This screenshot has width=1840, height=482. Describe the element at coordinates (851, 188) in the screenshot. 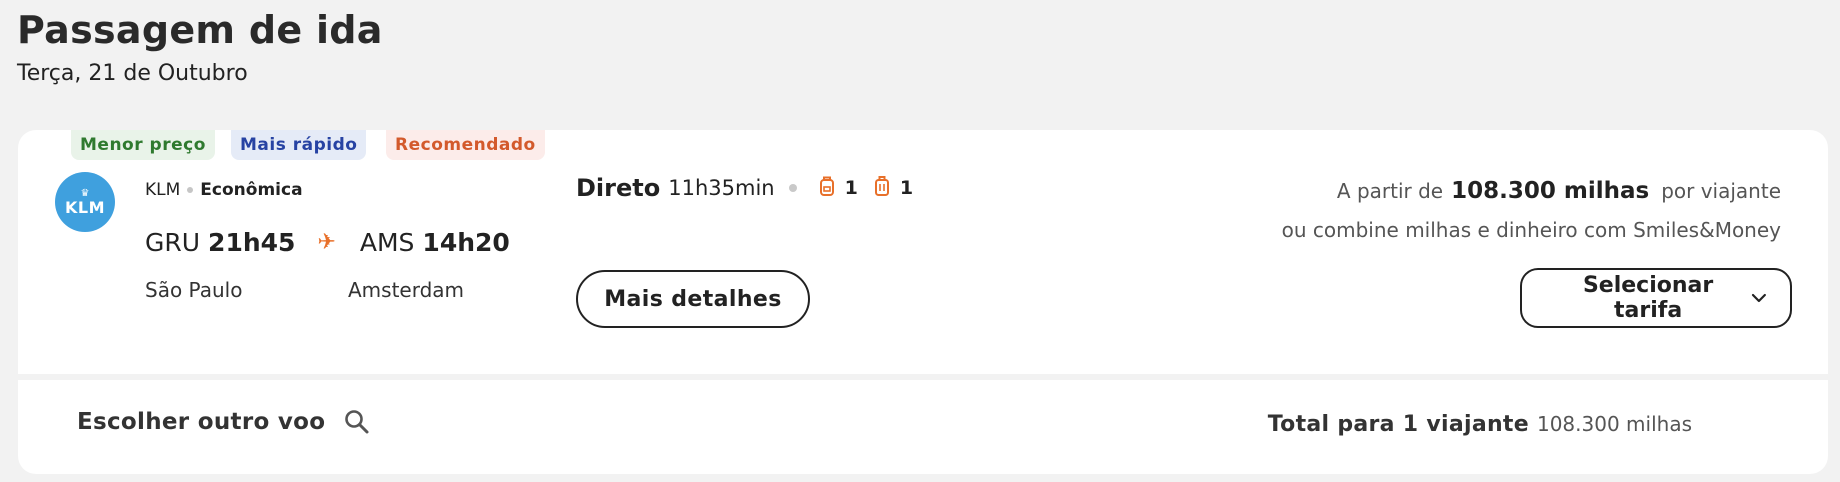

I see `carry-on-count: 1` at that location.